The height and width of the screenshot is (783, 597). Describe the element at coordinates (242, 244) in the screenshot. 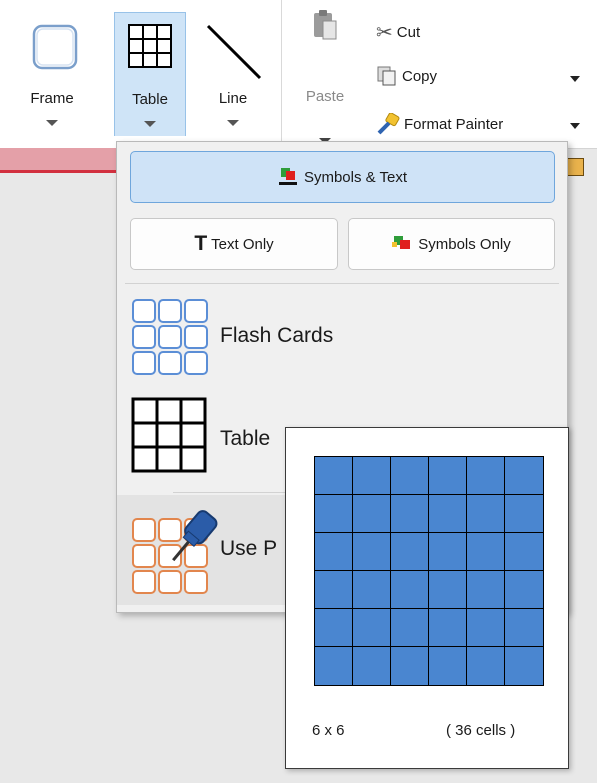

I see `text-only-label: Text Only` at that location.